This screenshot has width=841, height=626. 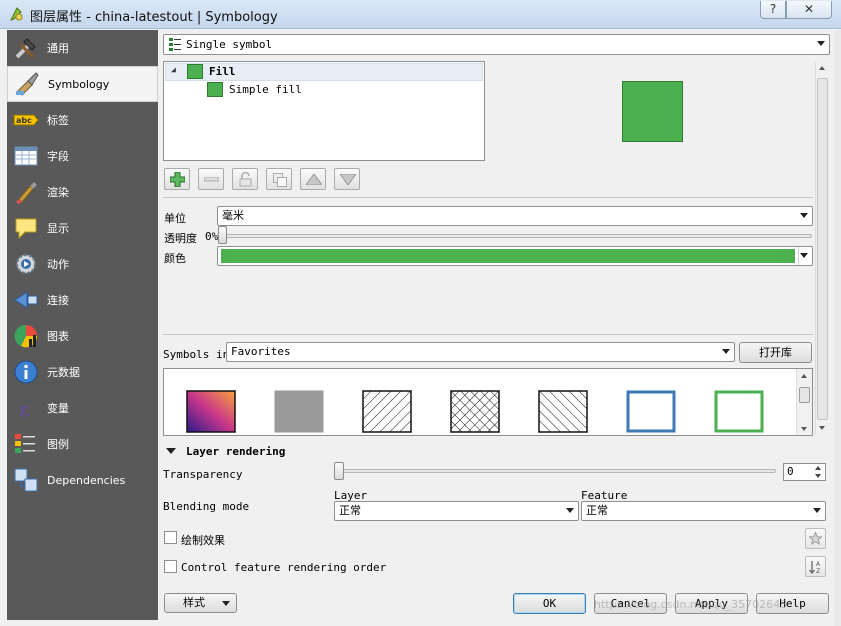 What do you see at coordinates (245, 179) in the screenshot?
I see `lock-layer-button` at bounding box center [245, 179].